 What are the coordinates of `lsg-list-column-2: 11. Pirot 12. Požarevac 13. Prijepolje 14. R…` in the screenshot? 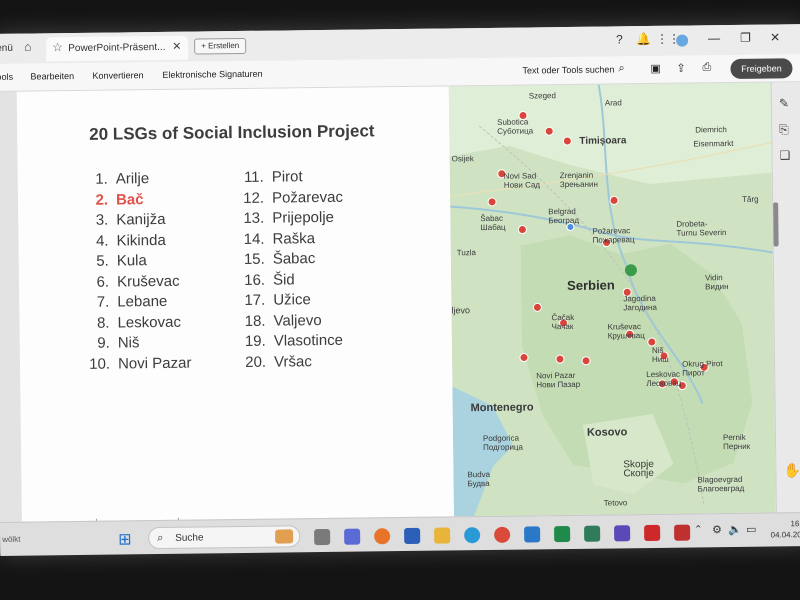 It's located at (291, 271).